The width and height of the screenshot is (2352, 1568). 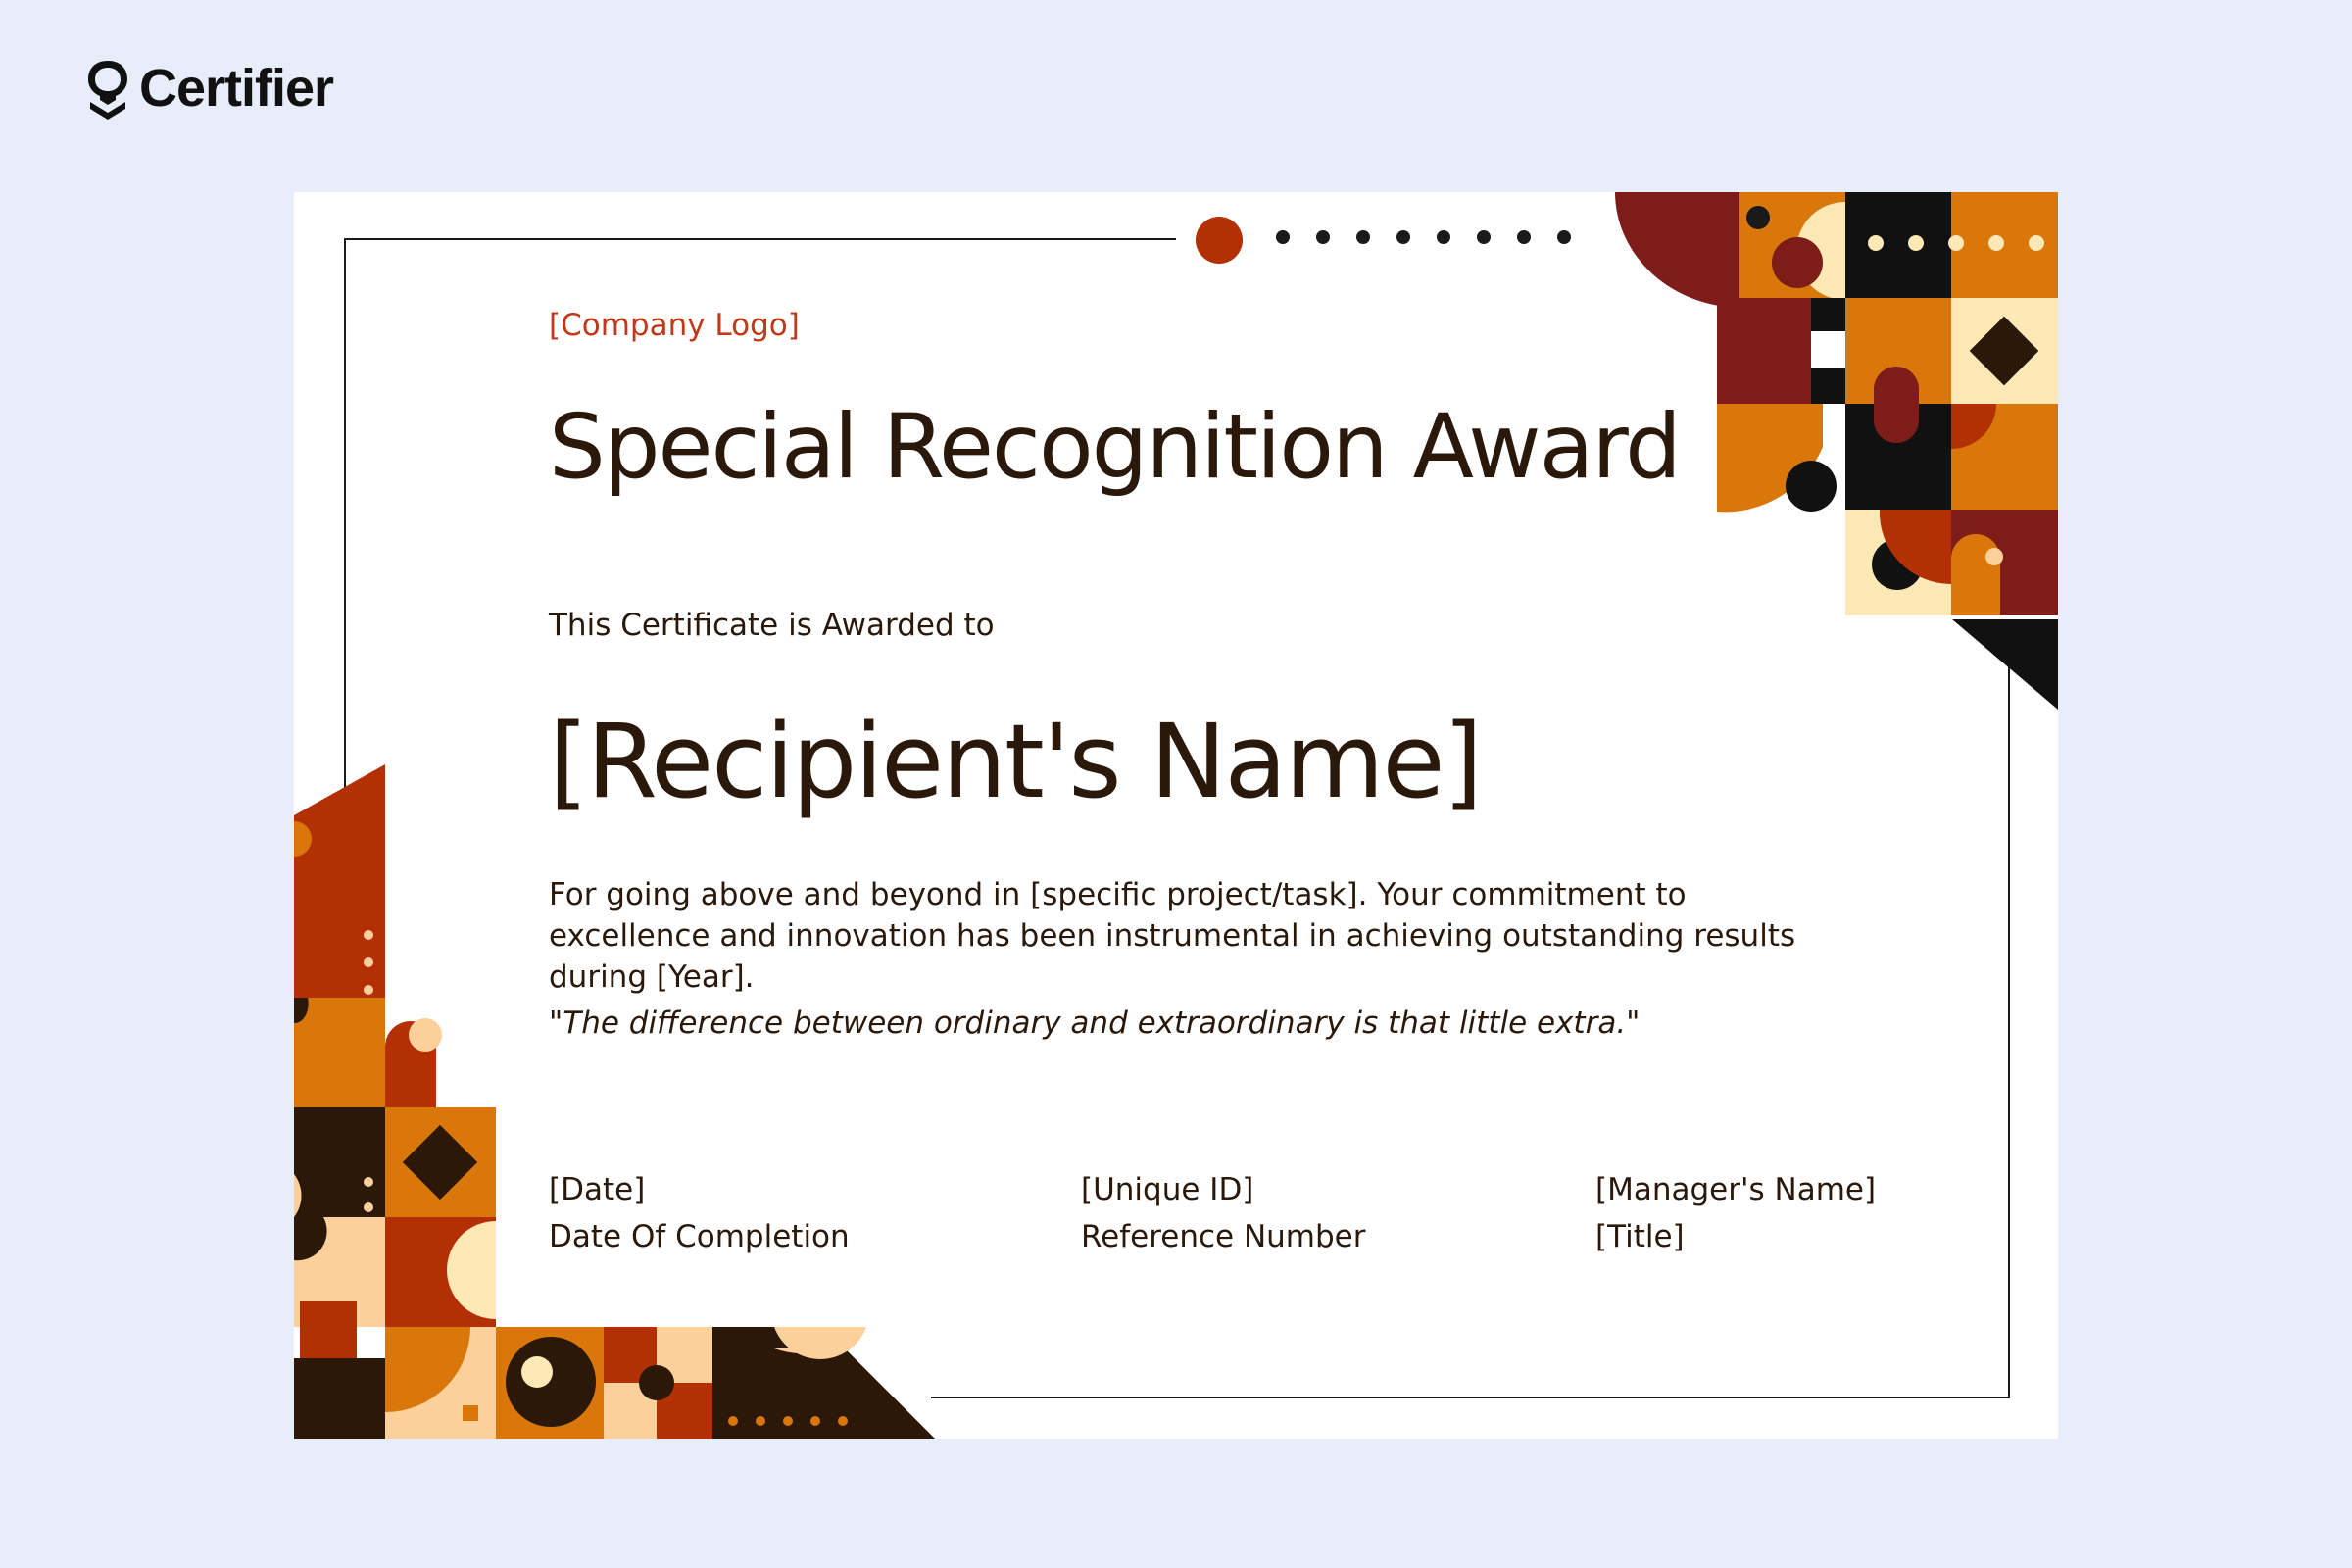 What do you see at coordinates (1640, 1236) in the screenshot?
I see `manager-title-label: [Title]` at bounding box center [1640, 1236].